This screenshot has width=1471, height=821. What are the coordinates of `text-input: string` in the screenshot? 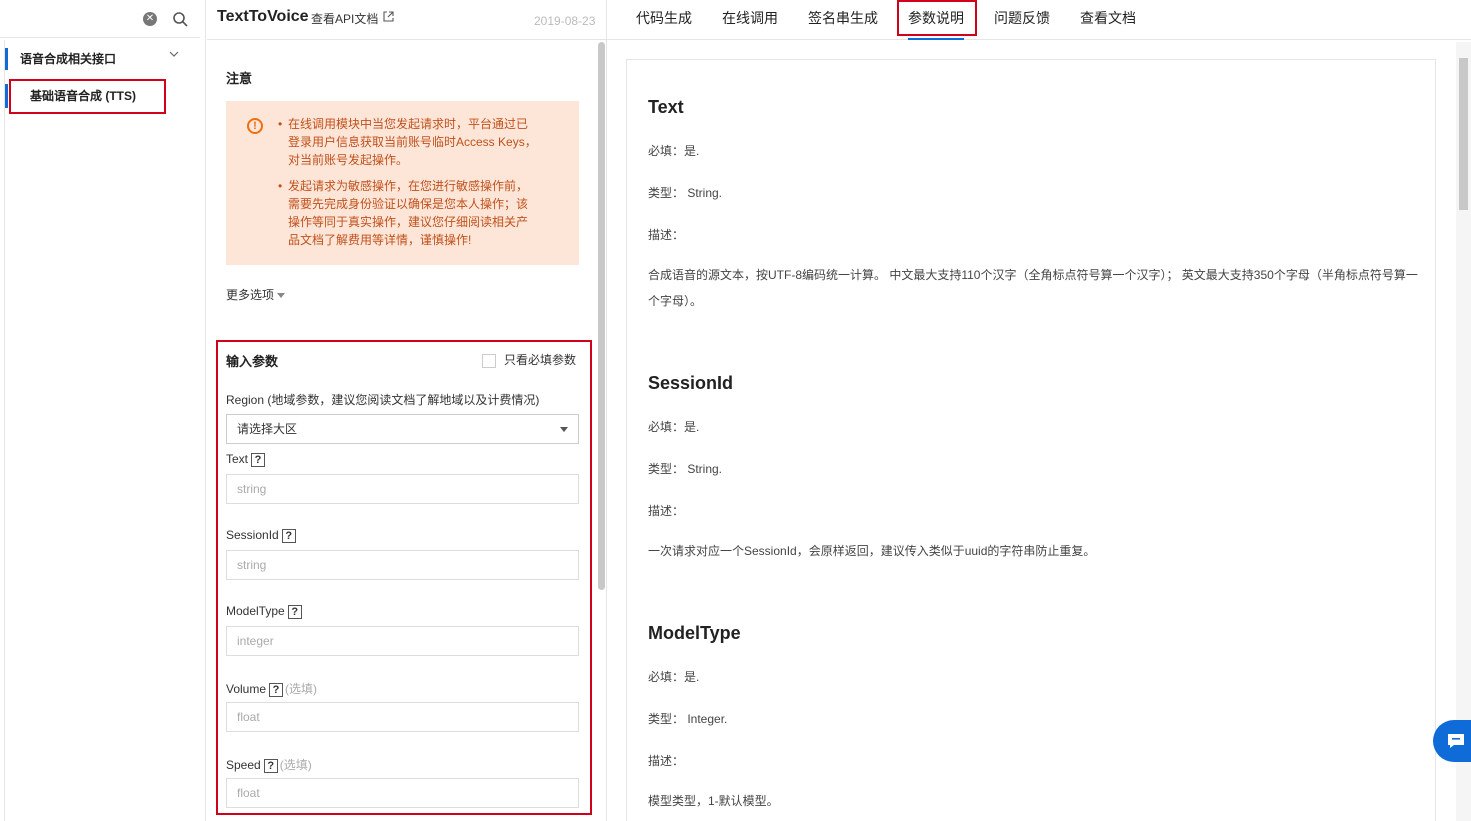 It's located at (402, 489).